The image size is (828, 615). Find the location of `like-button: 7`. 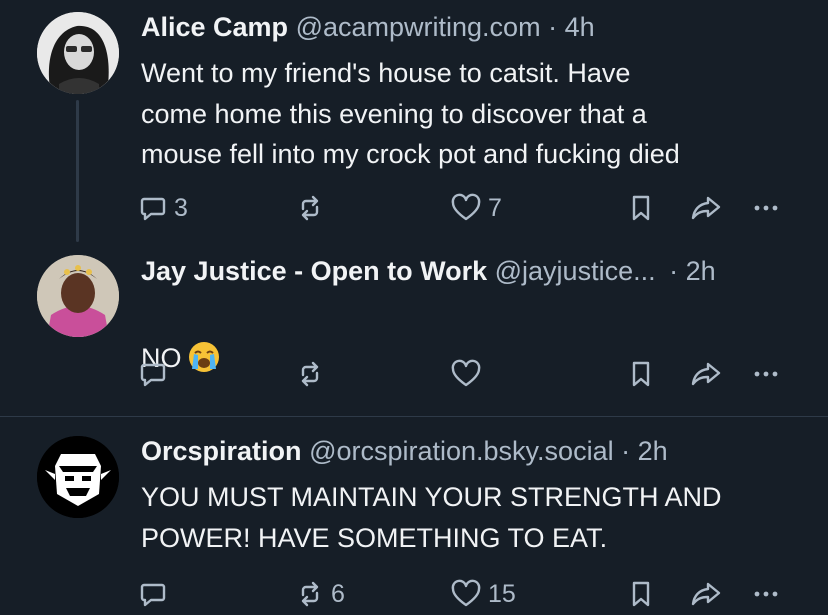

like-button: 7 is located at coordinates (476, 208).